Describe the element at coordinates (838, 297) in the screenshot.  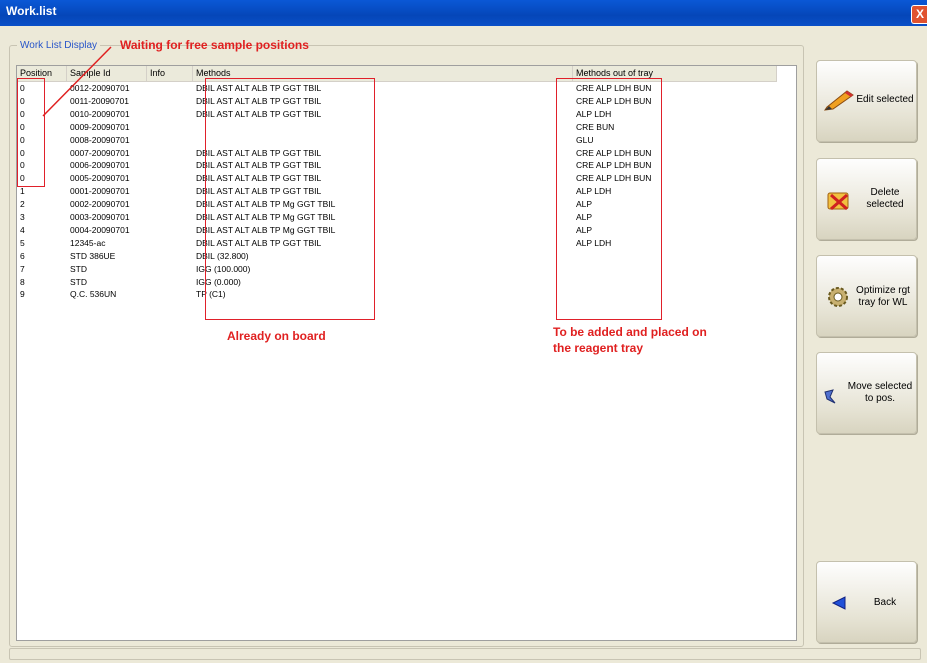
I see `gear-icon` at that location.